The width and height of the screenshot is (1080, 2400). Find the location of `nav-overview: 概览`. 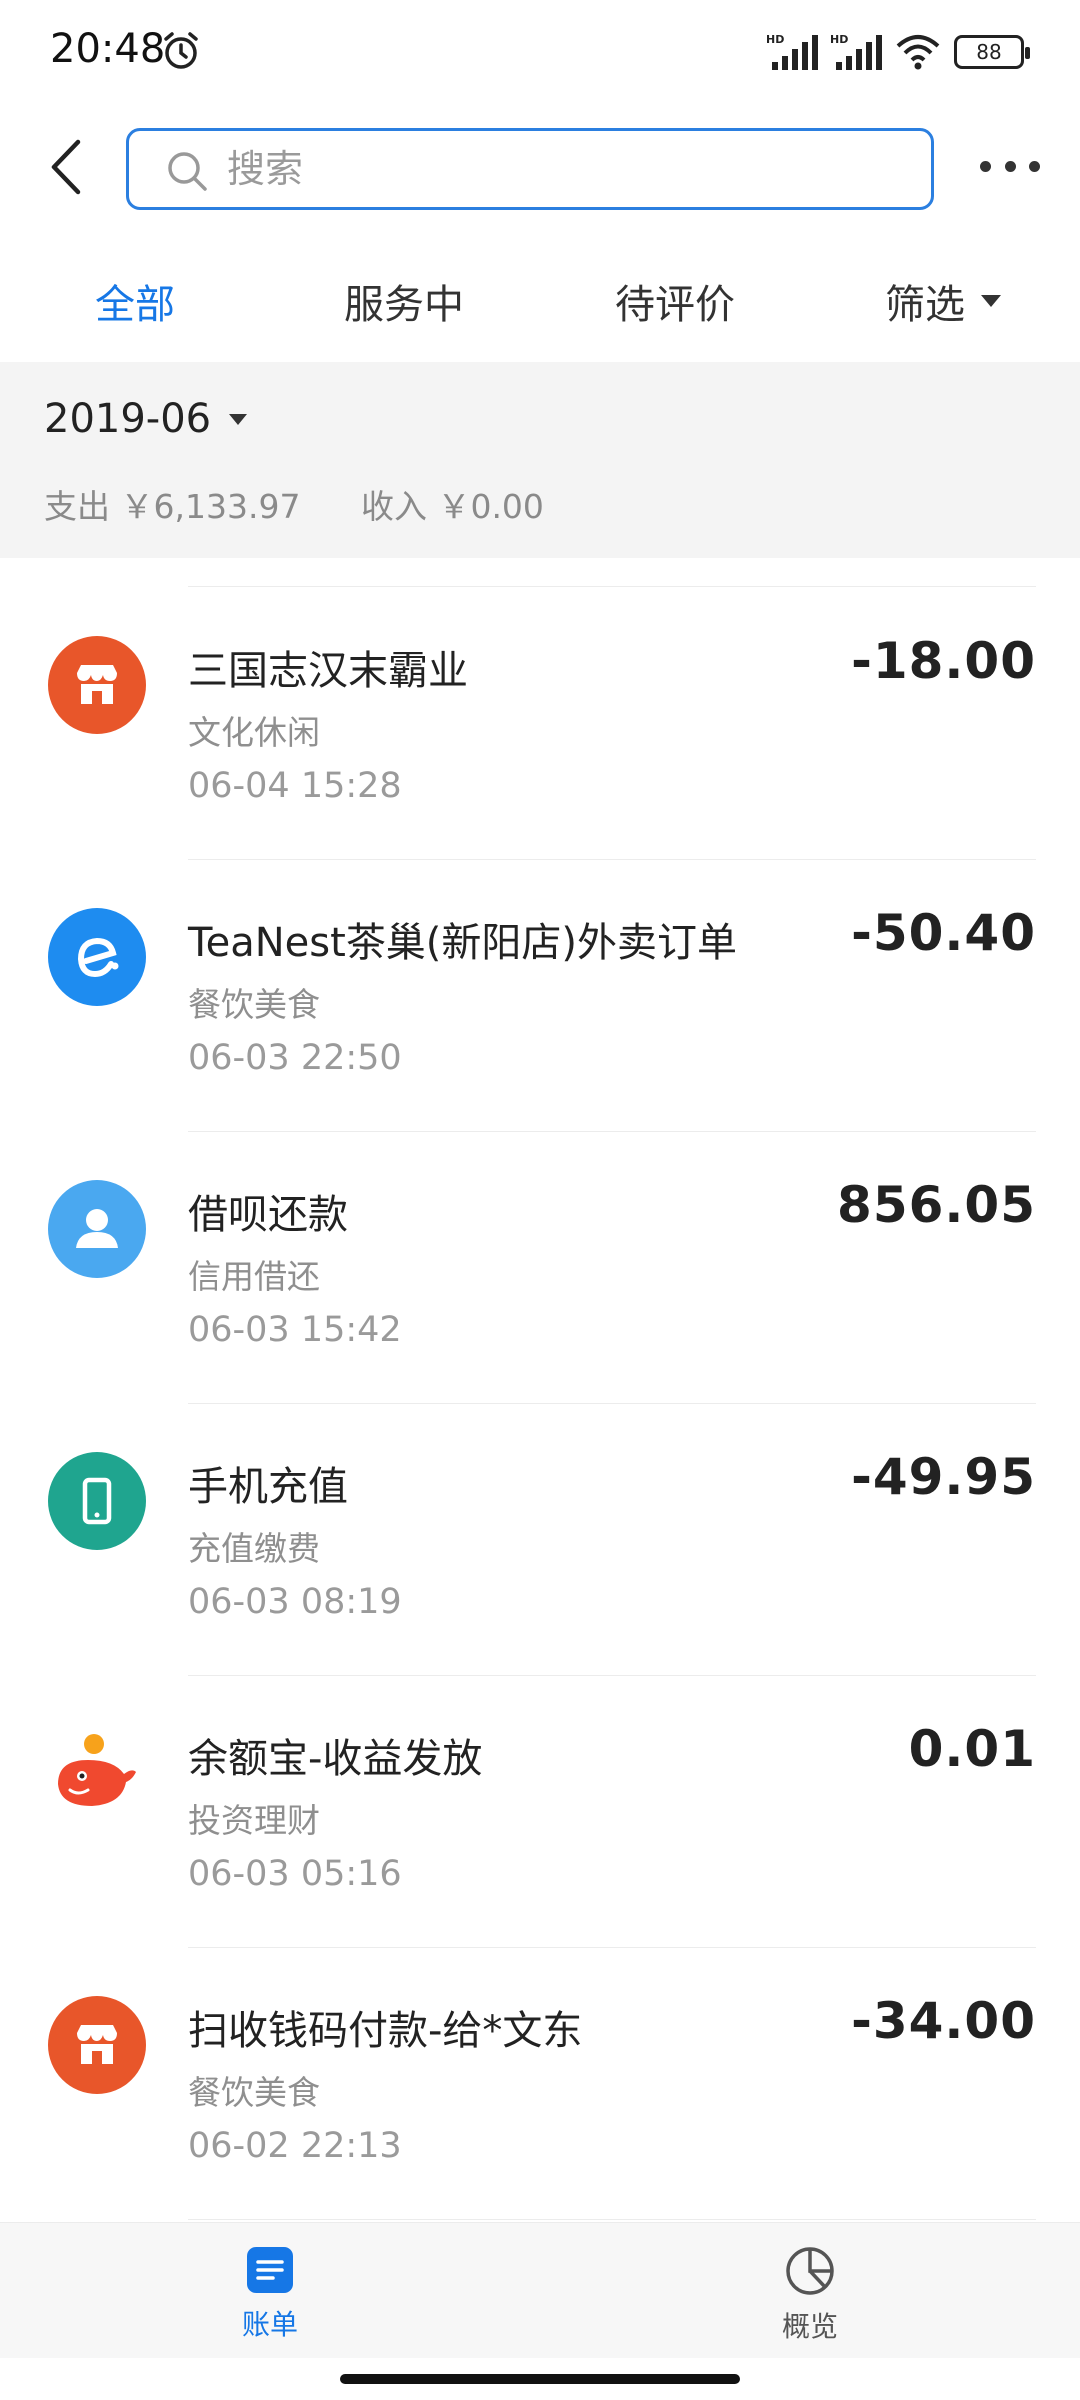

nav-overview: 概览 is located at coordinates (810, 2295).